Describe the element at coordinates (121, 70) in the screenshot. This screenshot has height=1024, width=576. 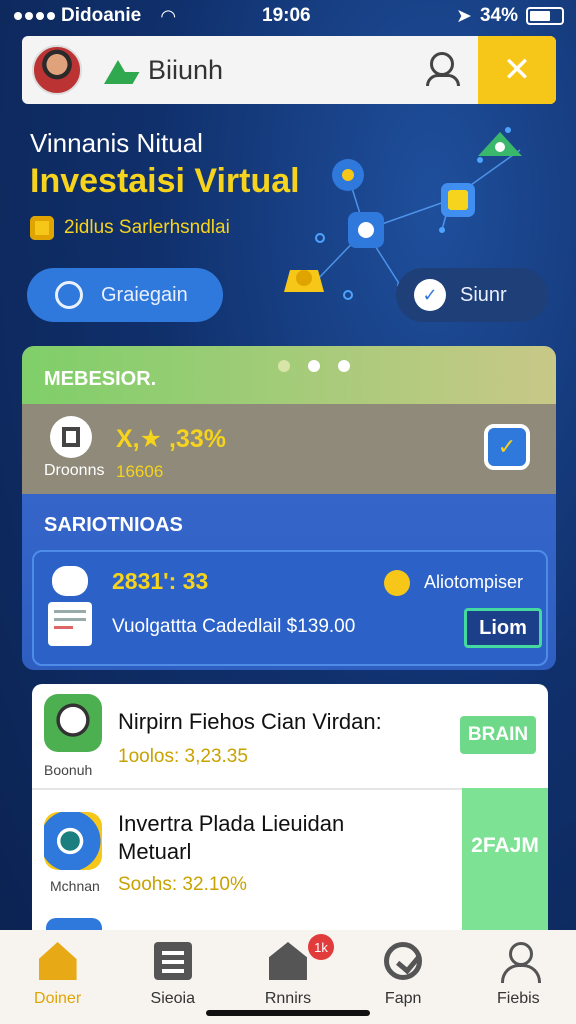
I see `brand-logo-icon` at that location.